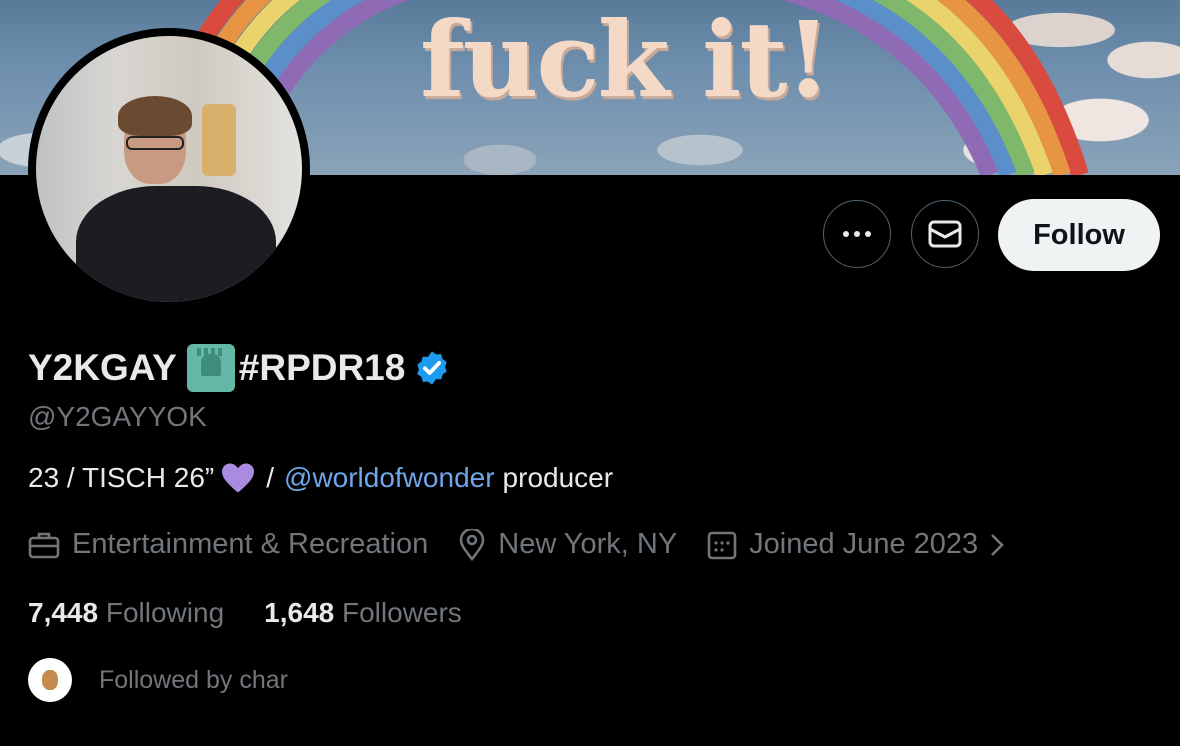 The height and width of the screenshot is (746, 1180). Describe the element at coordinates (322, 367) in the screenshot. I see `display-name-suffix: #RPDR18` at that location.